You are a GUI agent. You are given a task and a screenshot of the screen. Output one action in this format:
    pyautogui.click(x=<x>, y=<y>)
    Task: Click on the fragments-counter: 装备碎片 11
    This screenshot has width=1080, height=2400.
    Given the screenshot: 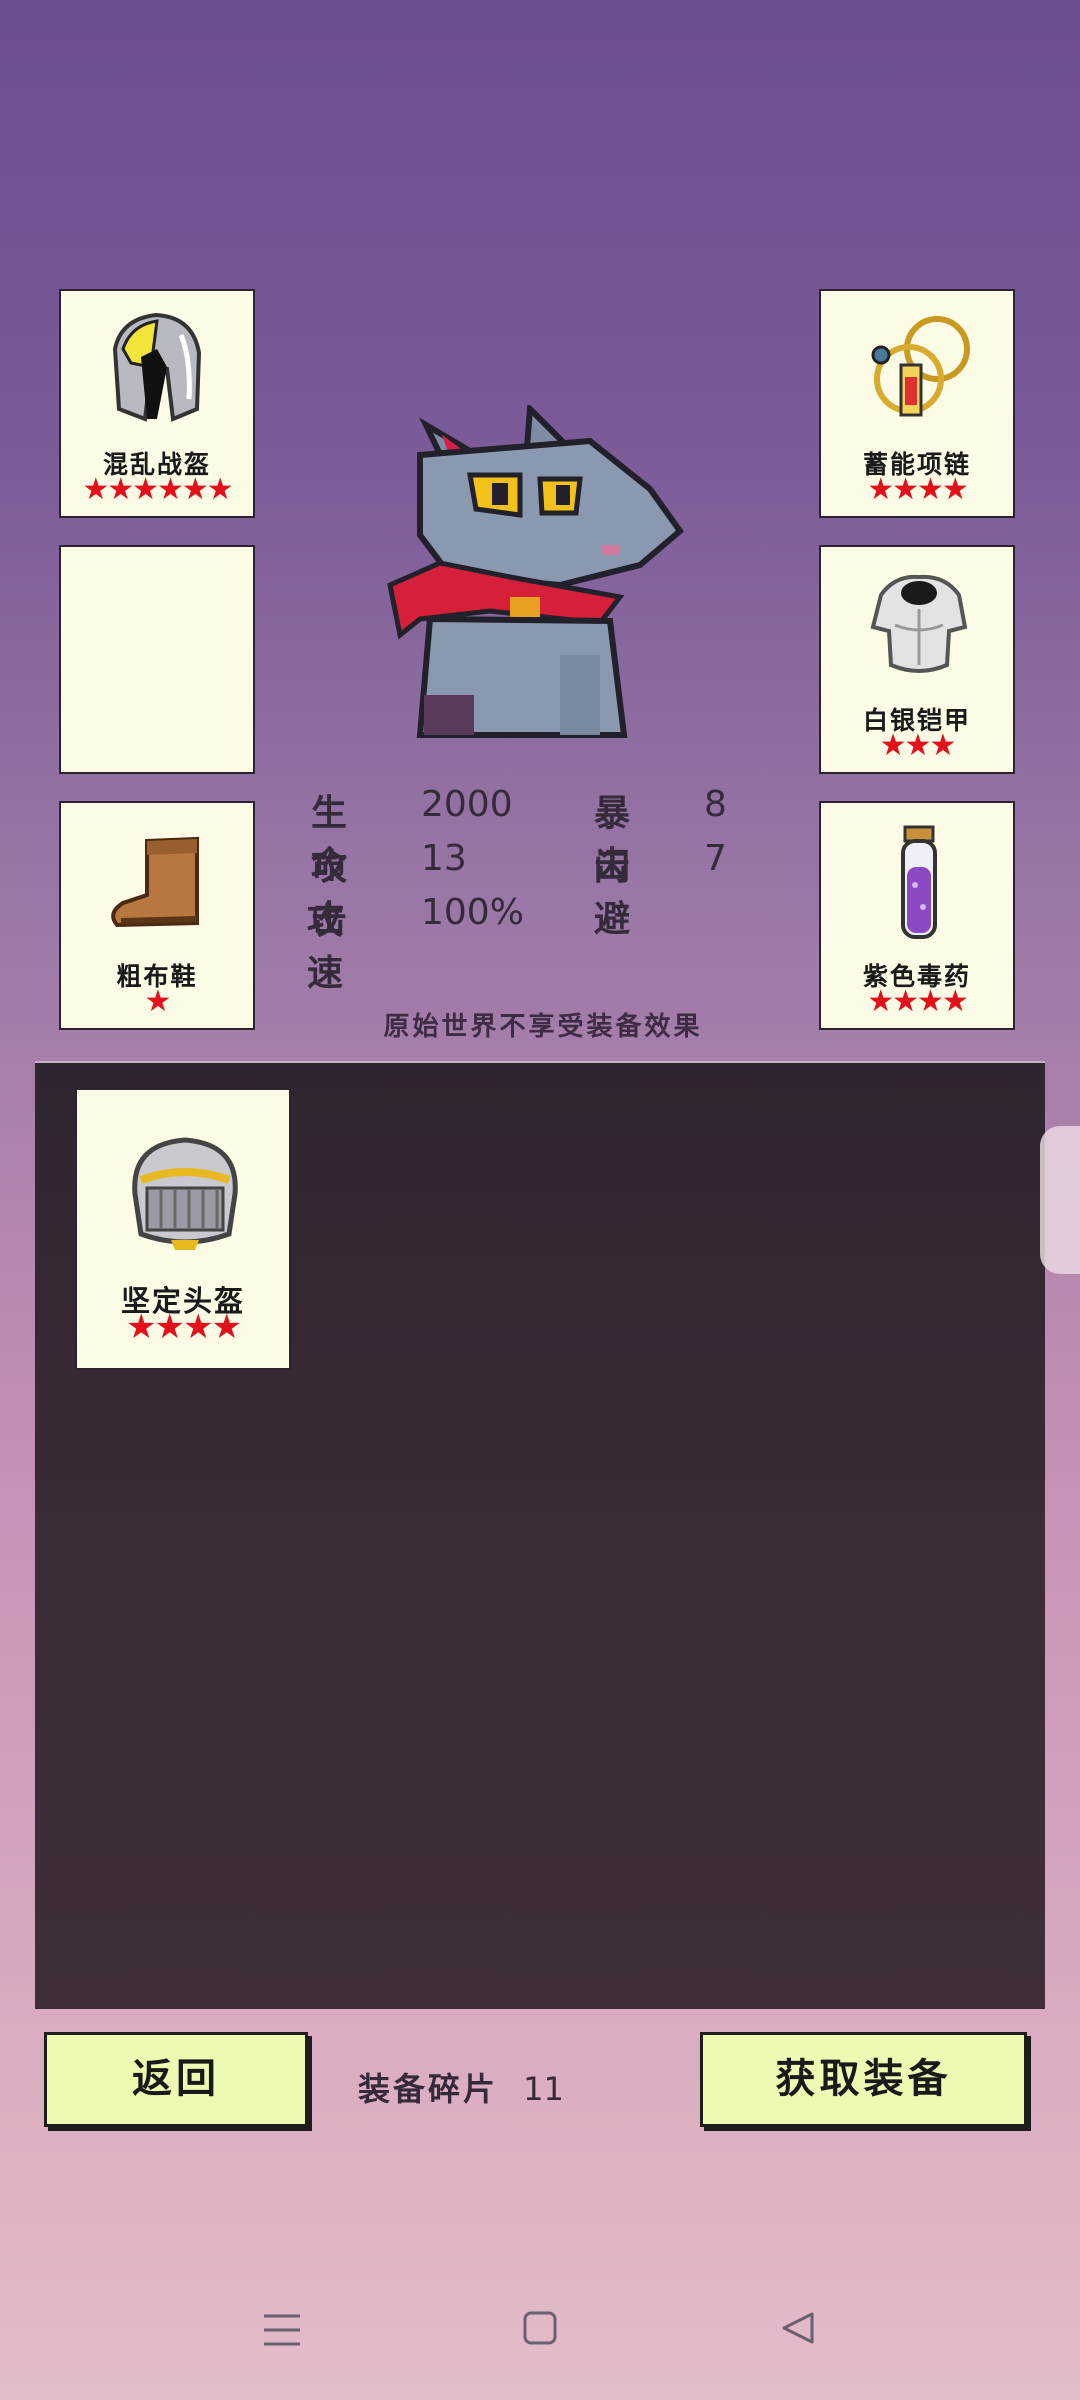 What is the action you would take?
    pyautogui.click(x=461, y=2087)
    